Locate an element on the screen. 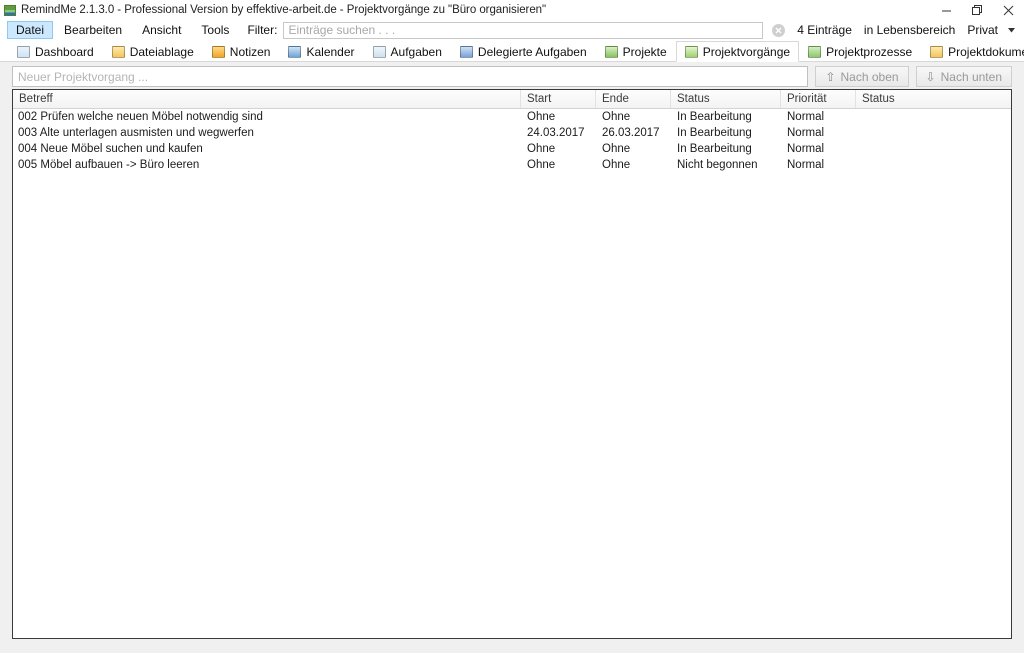 The height and width of the screenshot is (653, 1024). tab-projektvorgaenge: Projektvorgänge is located at coordinates (737, 51).